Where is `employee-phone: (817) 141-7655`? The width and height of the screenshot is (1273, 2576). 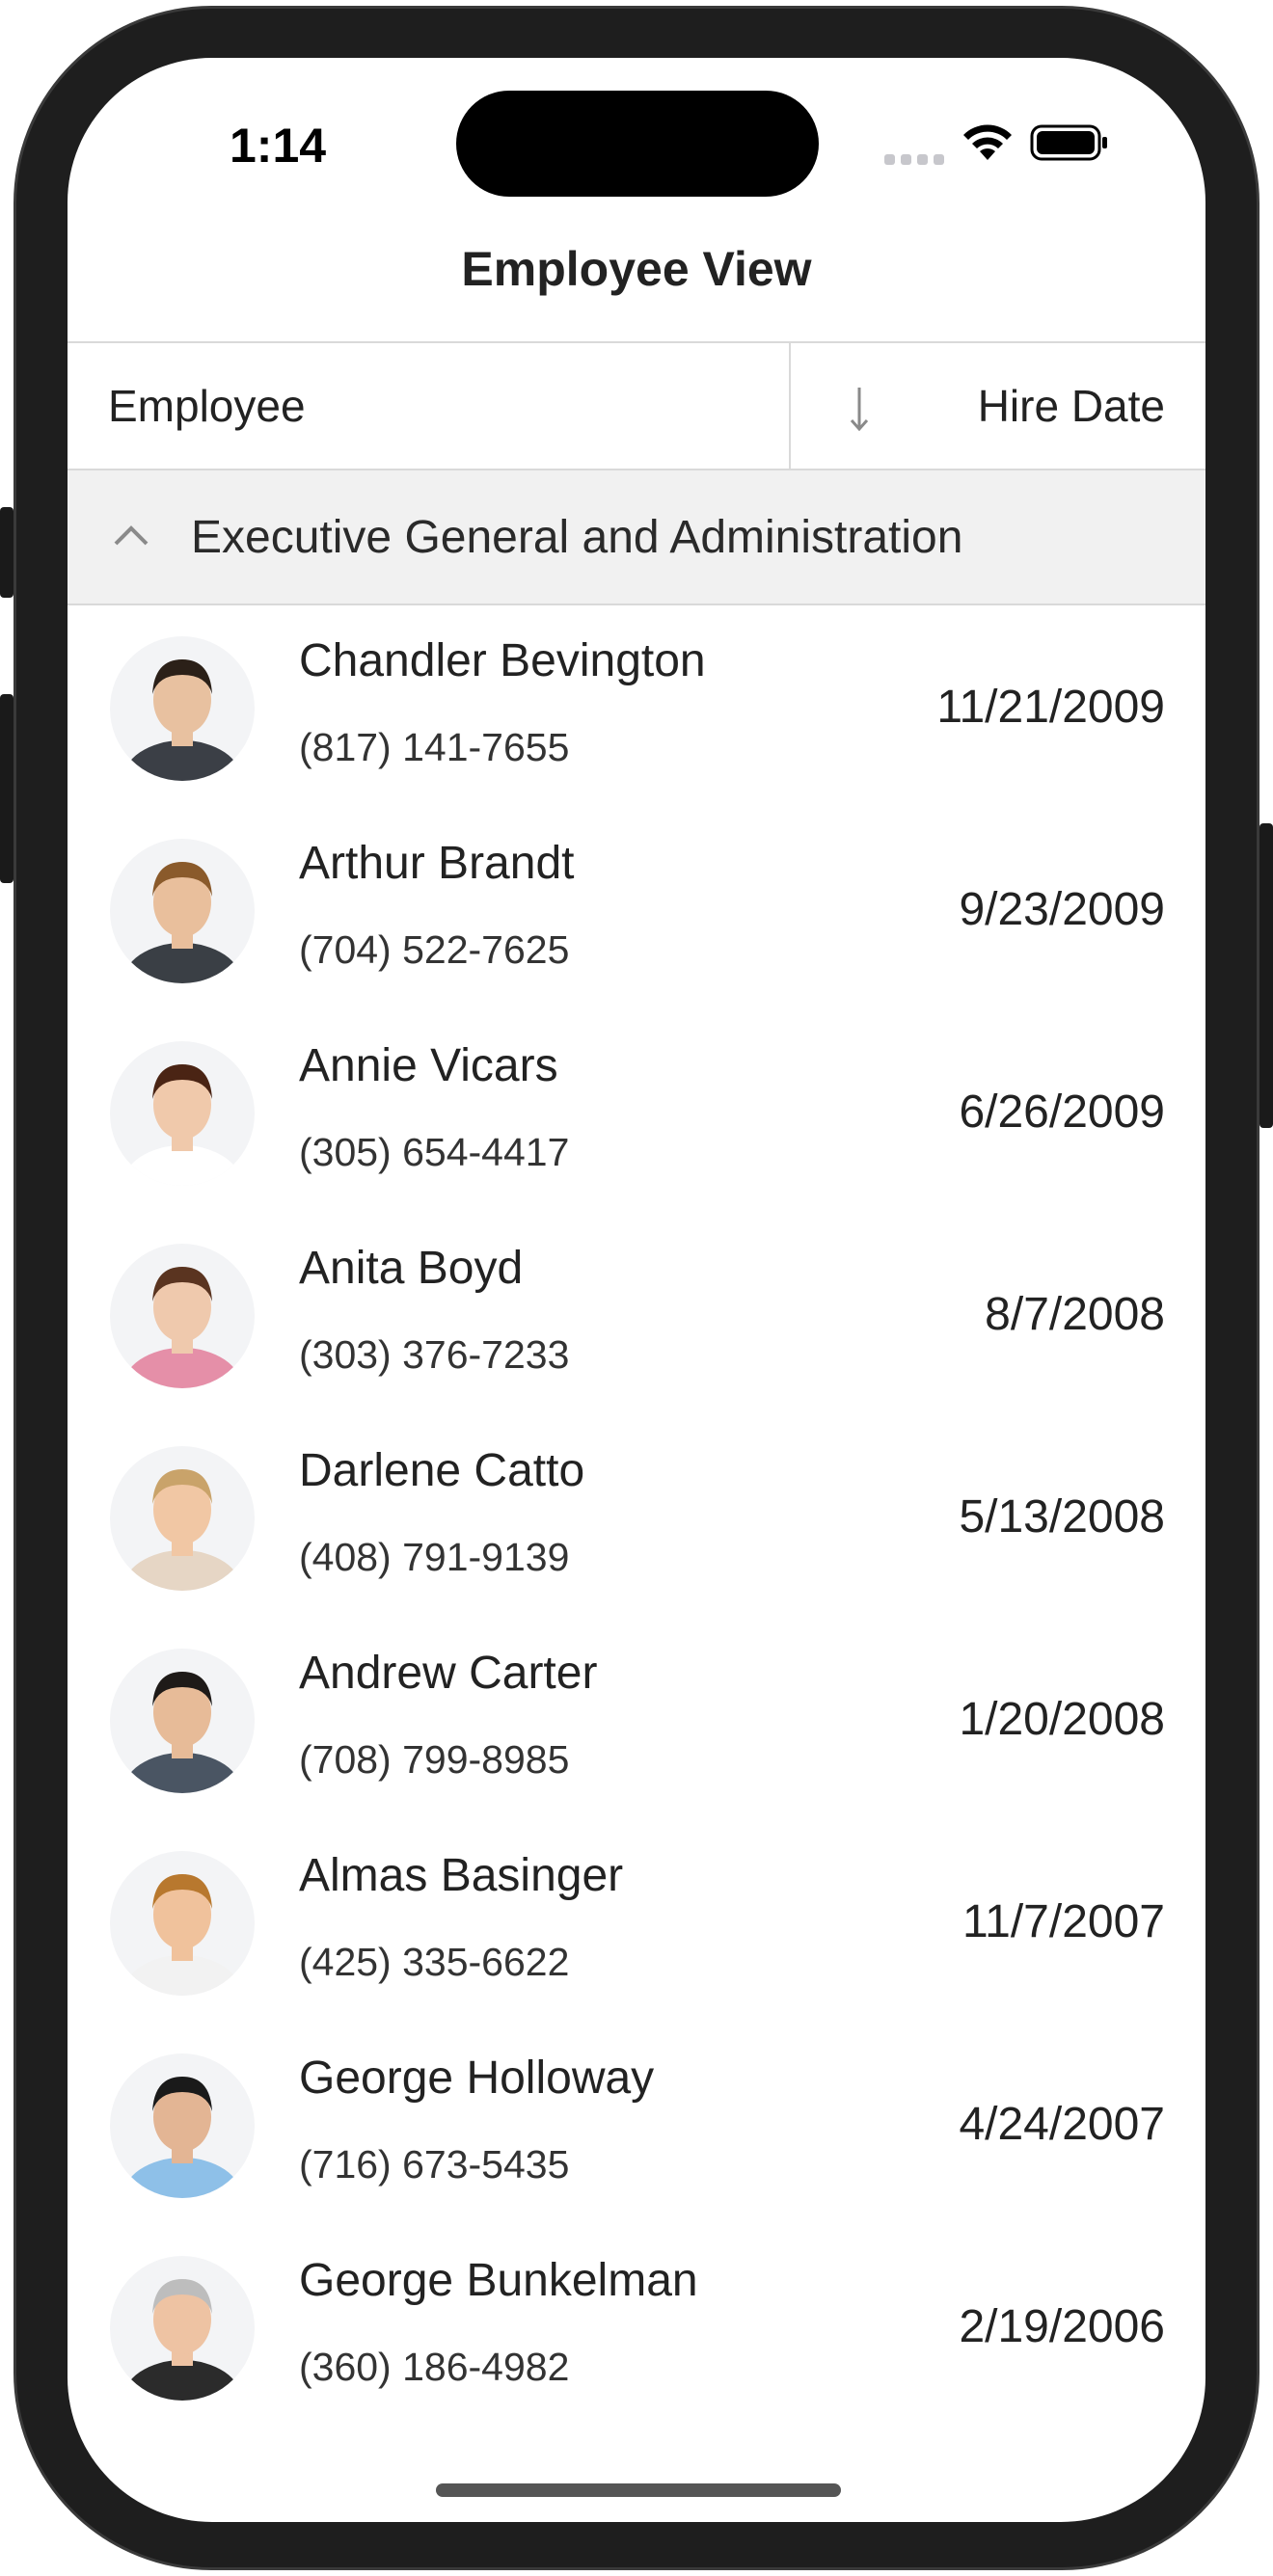
employee-phone: (817) 141-7655 is located at coordinates (435, 747).